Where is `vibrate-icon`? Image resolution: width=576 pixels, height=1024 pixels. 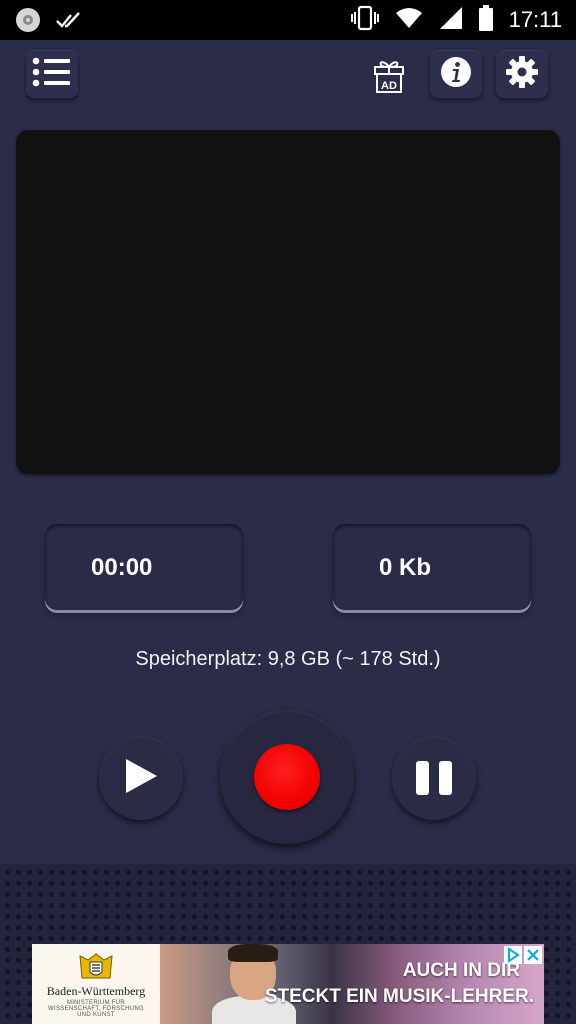
vibrate-icon is located at coordinates (364, 20).